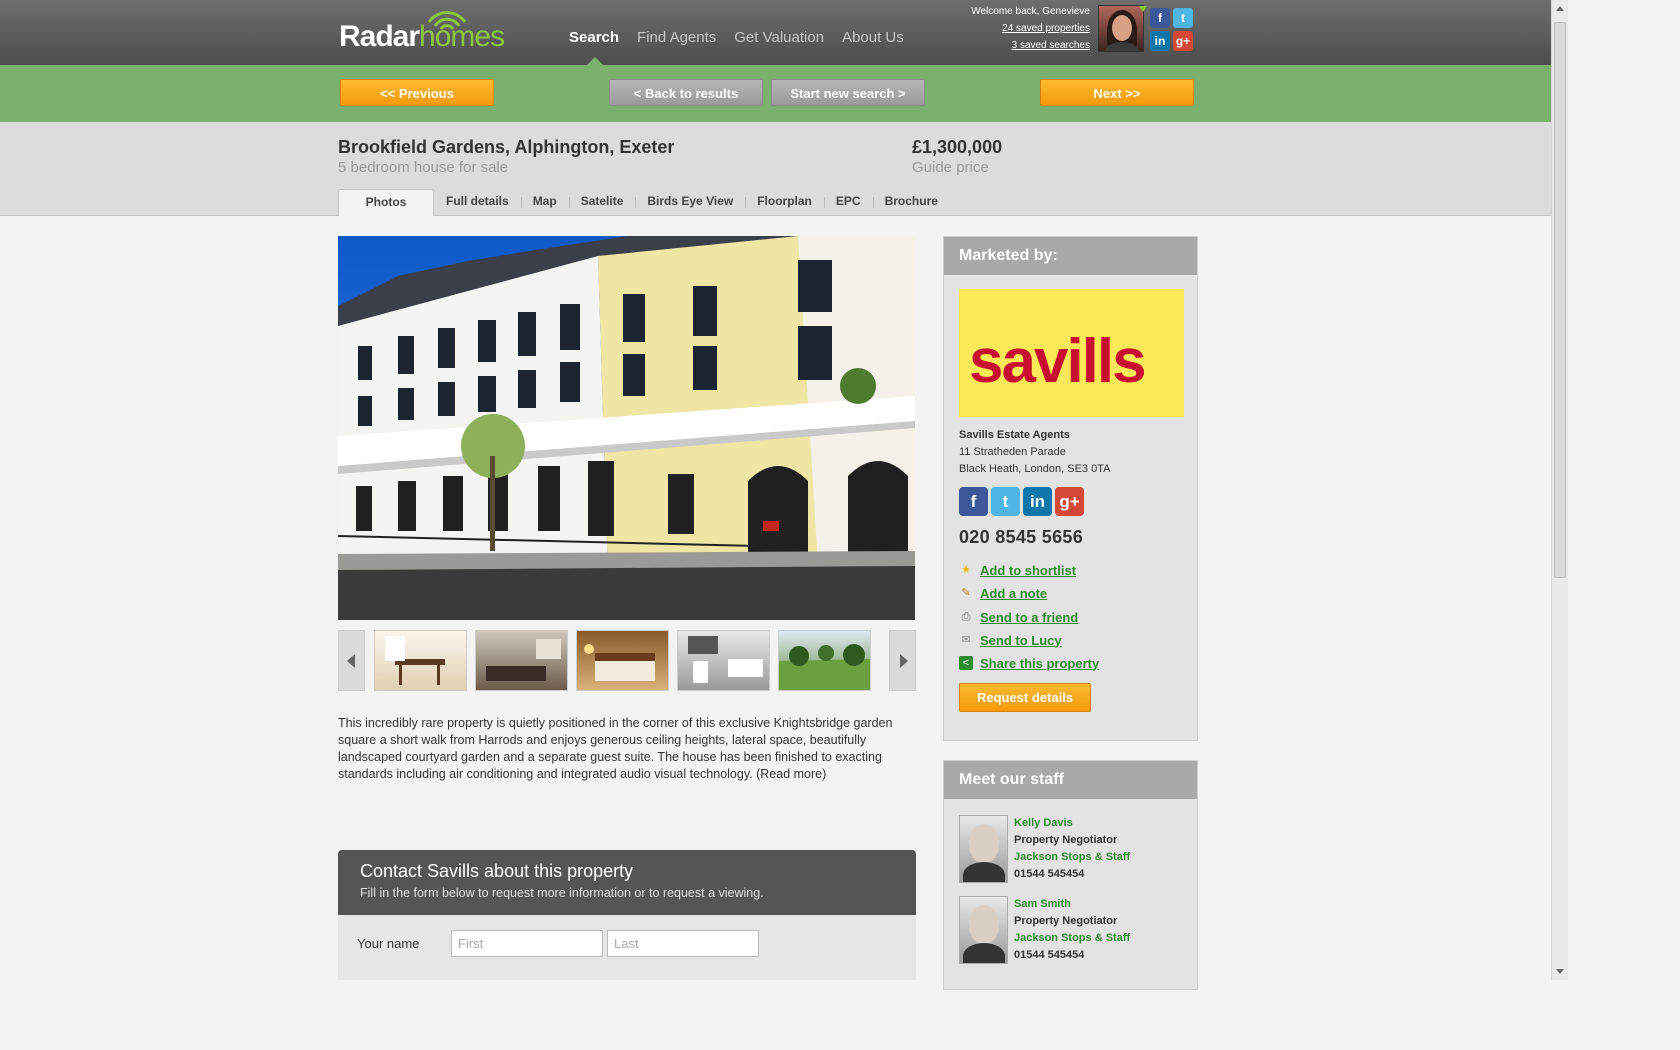 The height and width of the screenshot is (1050, 1680). Describe the element at coordinates (1021, 537) in the screenshot. I see `agent-phone: 020 8545 5656` at that location.